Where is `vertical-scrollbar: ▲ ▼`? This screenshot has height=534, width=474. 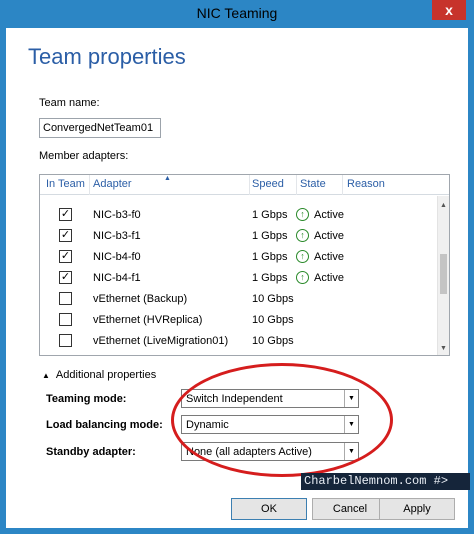 vertical-scrollbar: ▲ ▼ is located at coordinates (443, 275).